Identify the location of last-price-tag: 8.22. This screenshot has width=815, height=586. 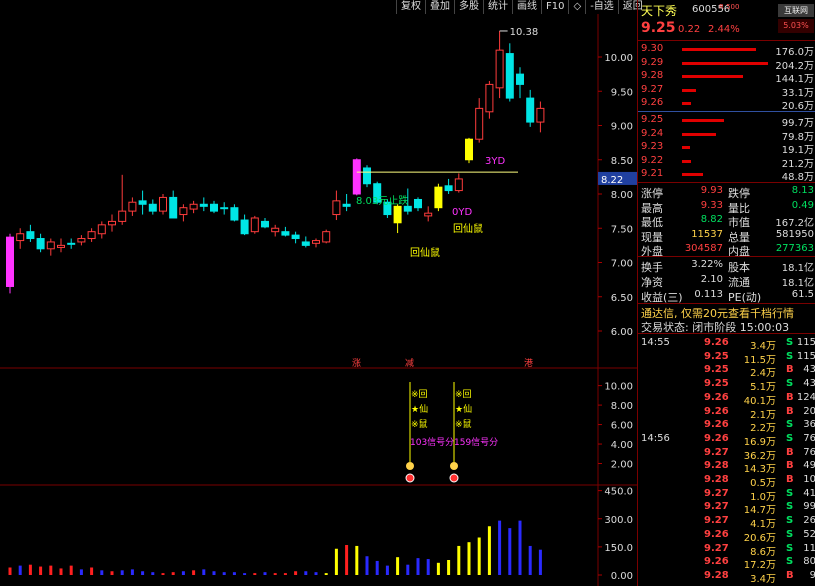
(612, 180).